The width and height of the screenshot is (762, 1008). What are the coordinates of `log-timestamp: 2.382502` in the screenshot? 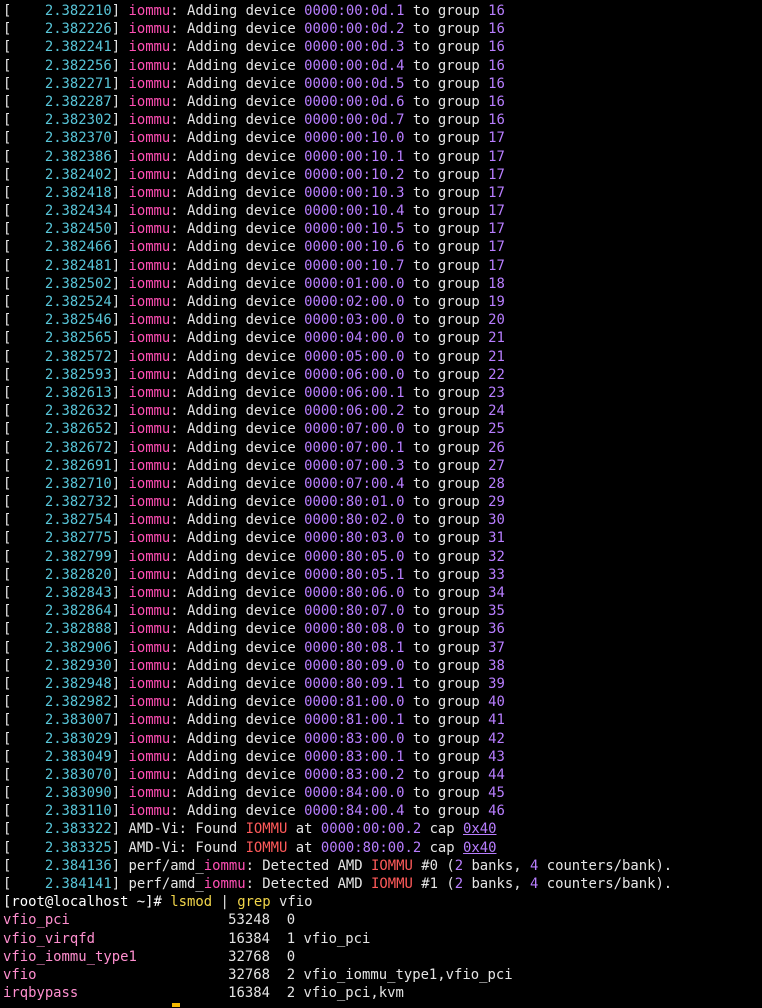 It's located at (78, 283).